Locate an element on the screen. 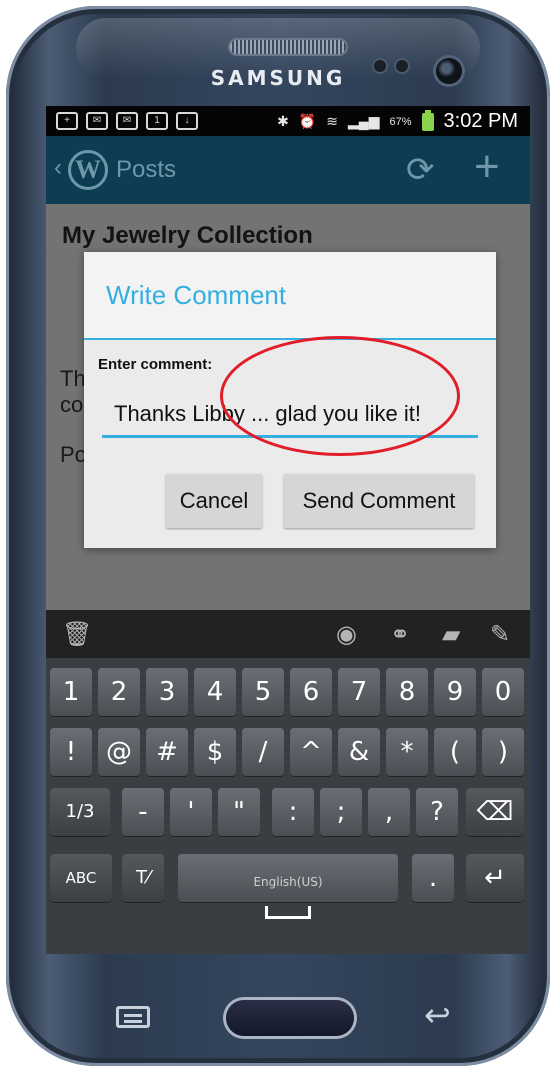 This screenshot has width=556, height=1072. key: 9 is located at coordinates (455, 692).